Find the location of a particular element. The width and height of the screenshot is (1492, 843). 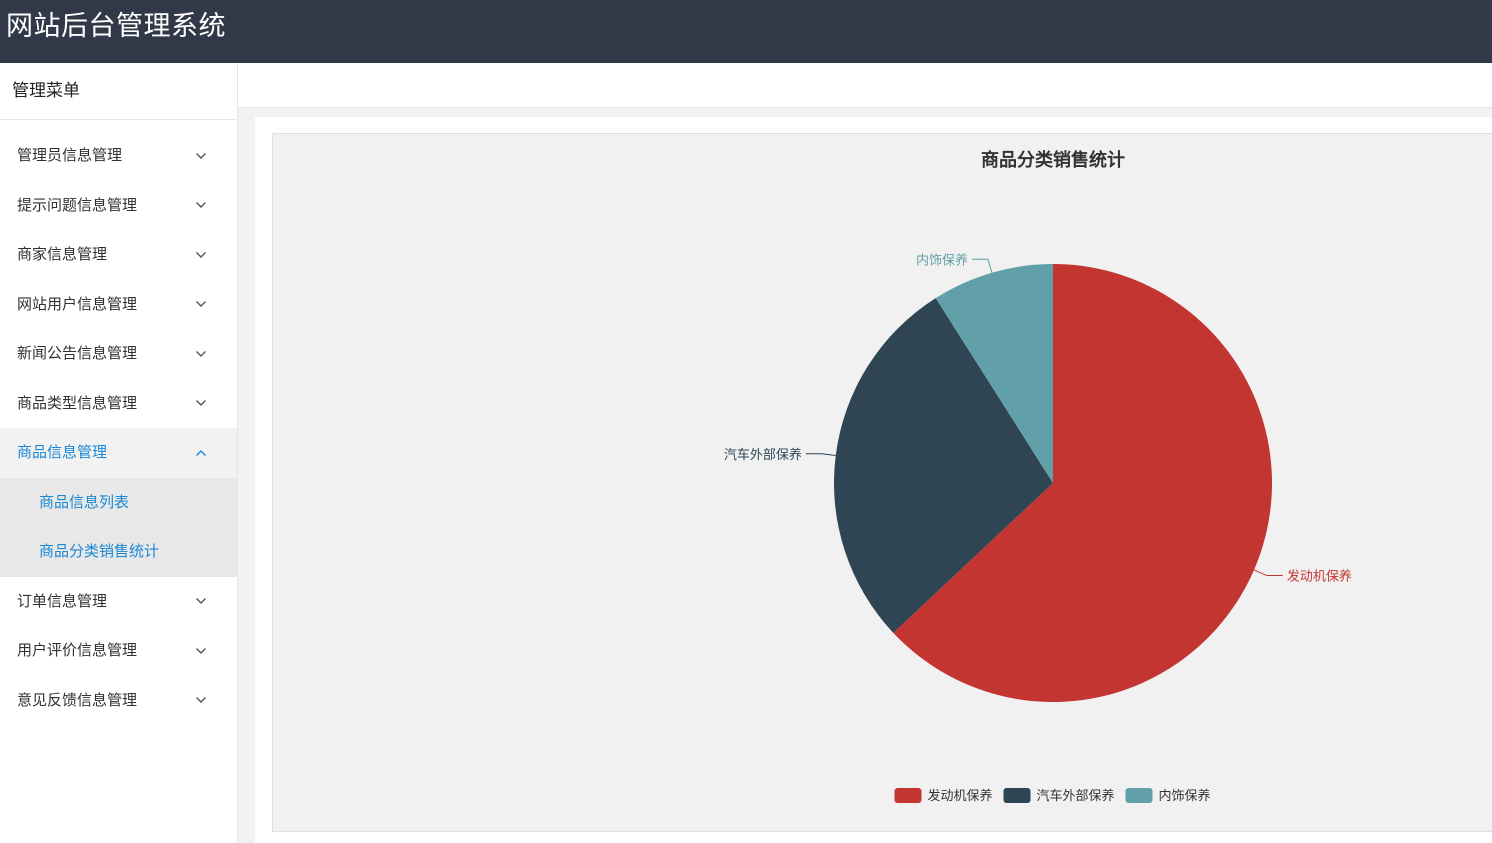

sidebar-item-review: 用户评价信息管理 is located at coordinates (118, 651).